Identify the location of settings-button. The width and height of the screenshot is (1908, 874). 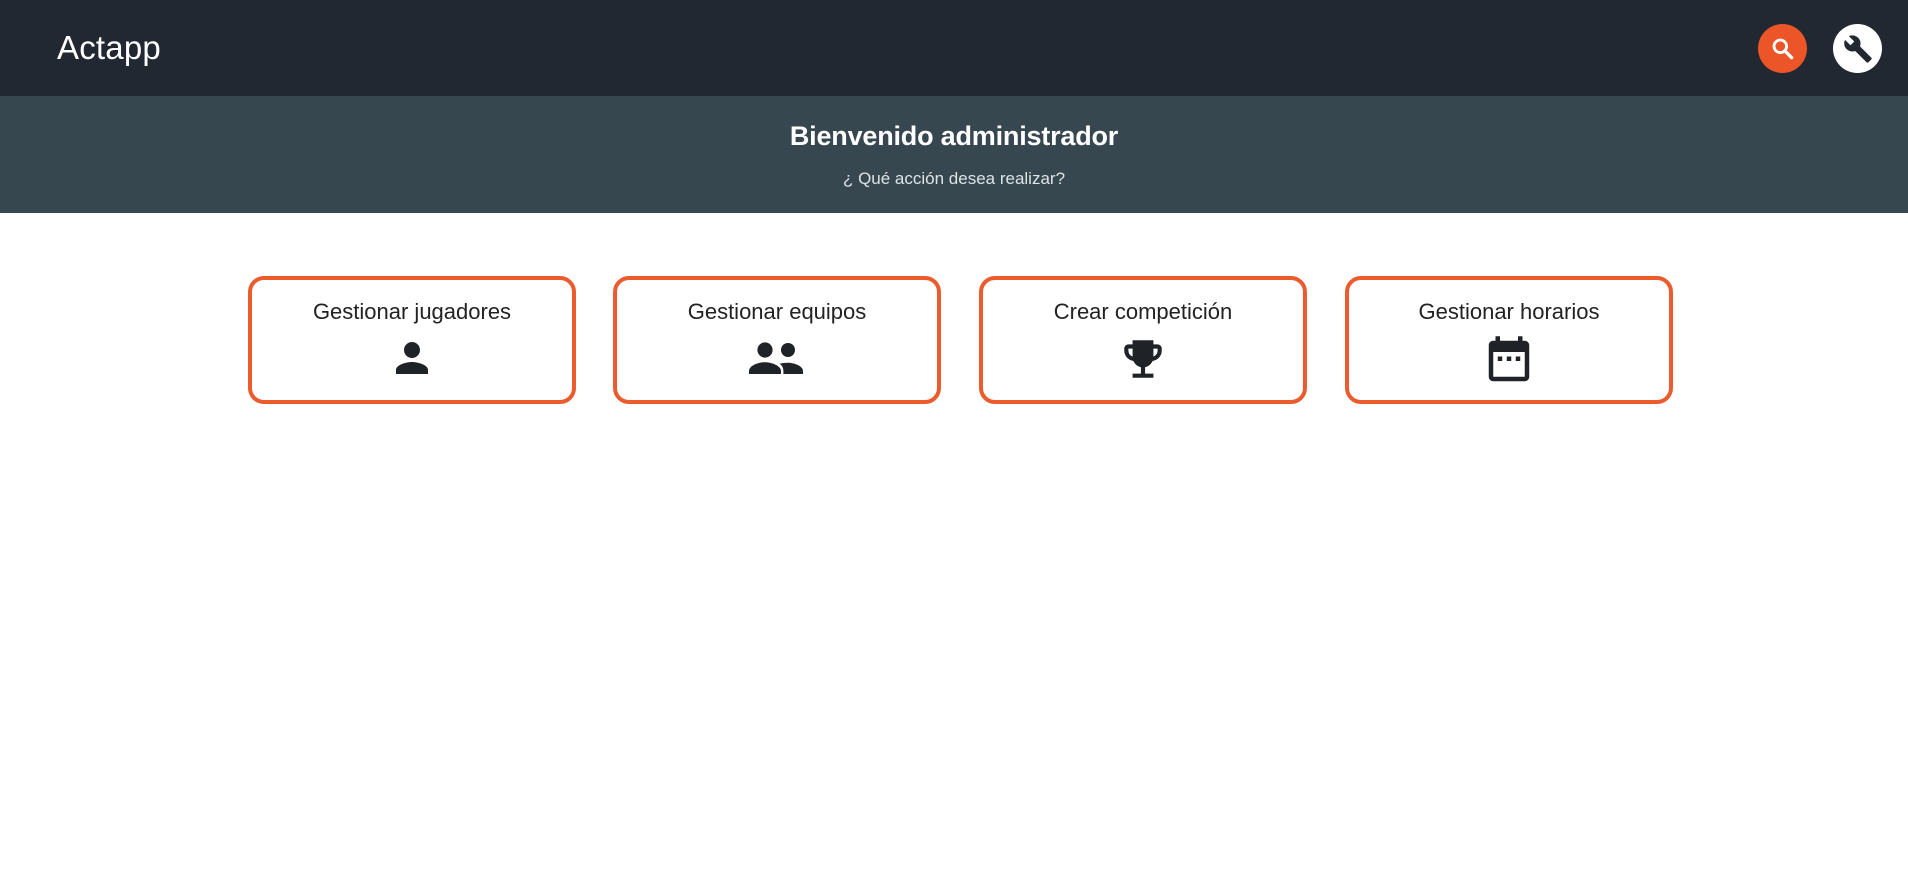
(1857, 48).